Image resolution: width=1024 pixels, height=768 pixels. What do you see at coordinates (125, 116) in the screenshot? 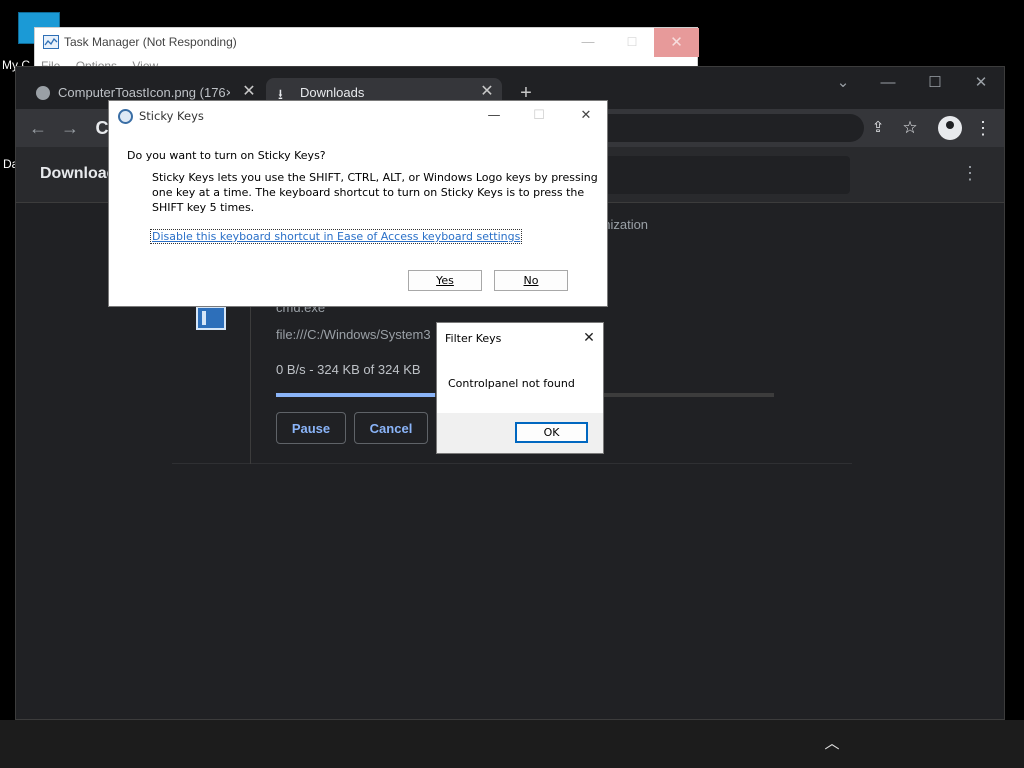
I see `ease-of-access-icon` at bounding box center [125, 116].